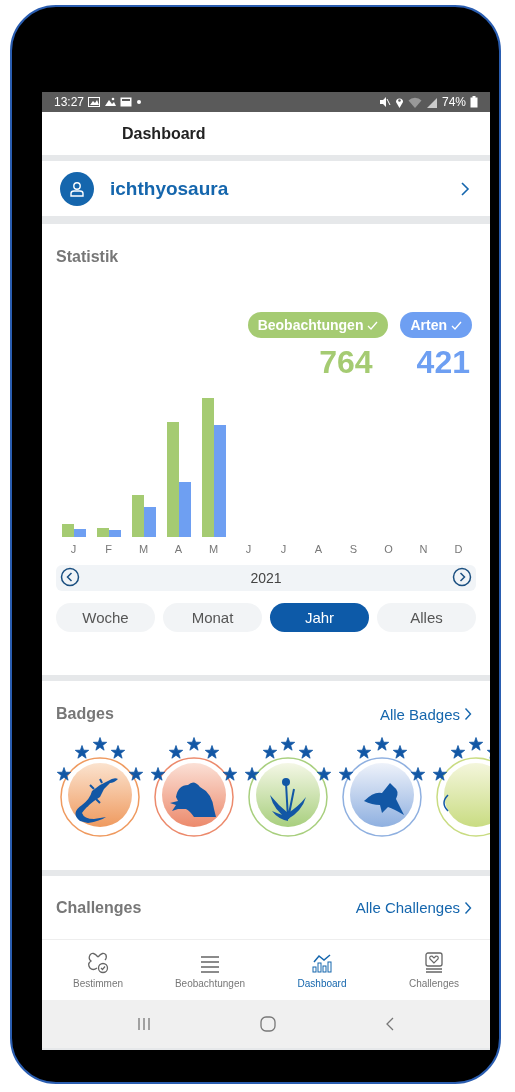 The width and height of the screenshot is (515, 1092). What do you see at coordinates (413, 907) in the screenshot?
I see `all-challenges-link: Alle Challenges` at bounding box center [413, 907].